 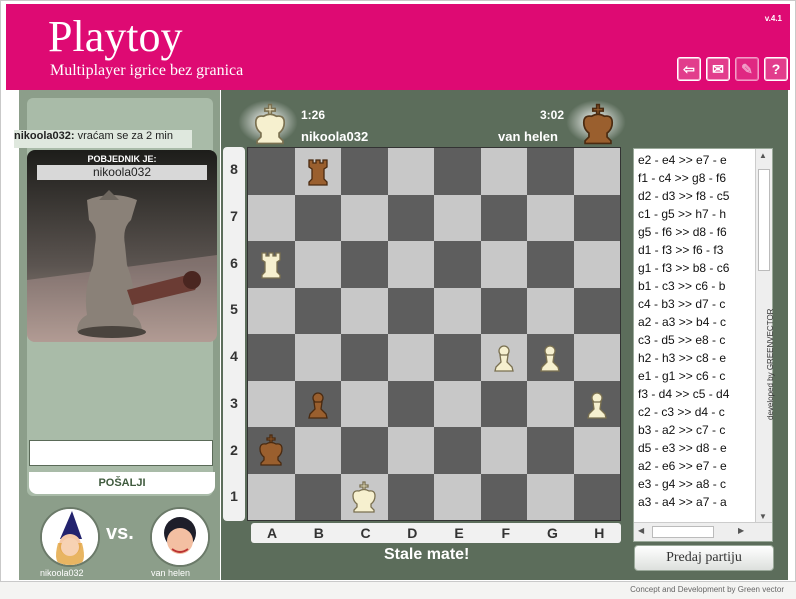 What do you see at coordinates (696, 178) in the screenshot?
I see `move-entry: f1 - c4 >> g8 - f6` at bounding box center [696, 178].